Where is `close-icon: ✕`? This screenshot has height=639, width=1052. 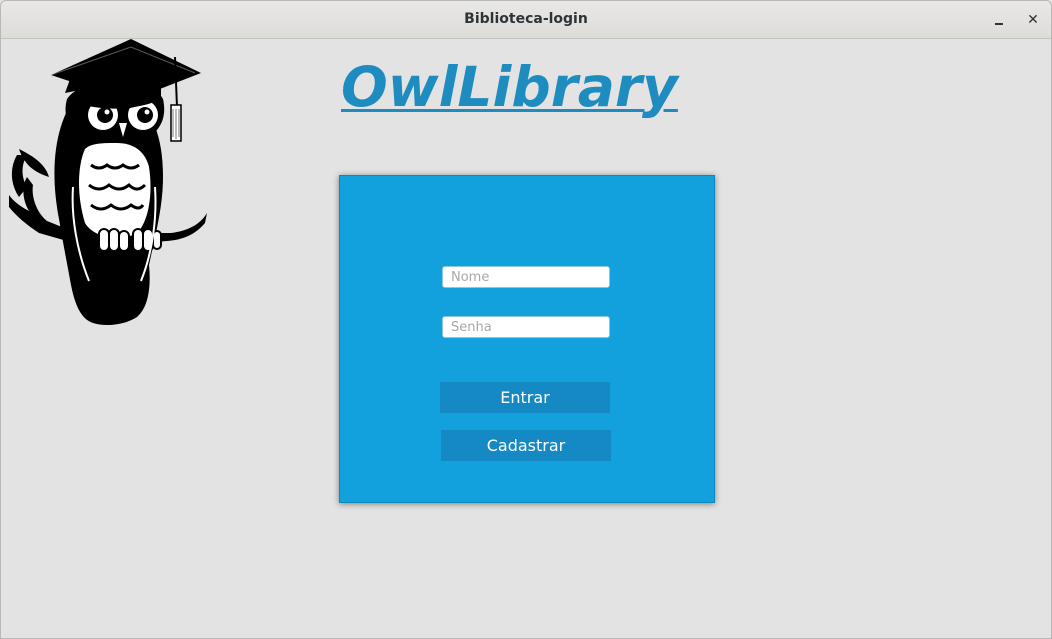 close-icon: ✕ is located at coordinates (1033, 20).